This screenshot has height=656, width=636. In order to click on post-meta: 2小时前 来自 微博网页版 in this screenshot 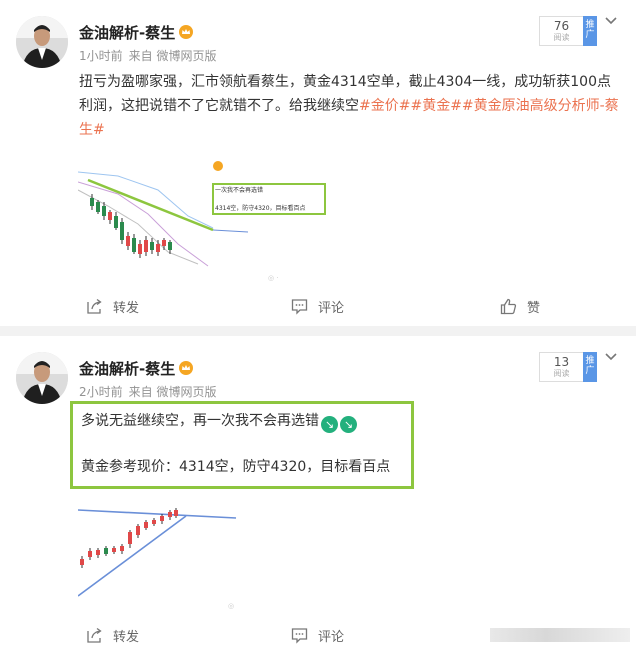, I will do `click(147, 391)`.